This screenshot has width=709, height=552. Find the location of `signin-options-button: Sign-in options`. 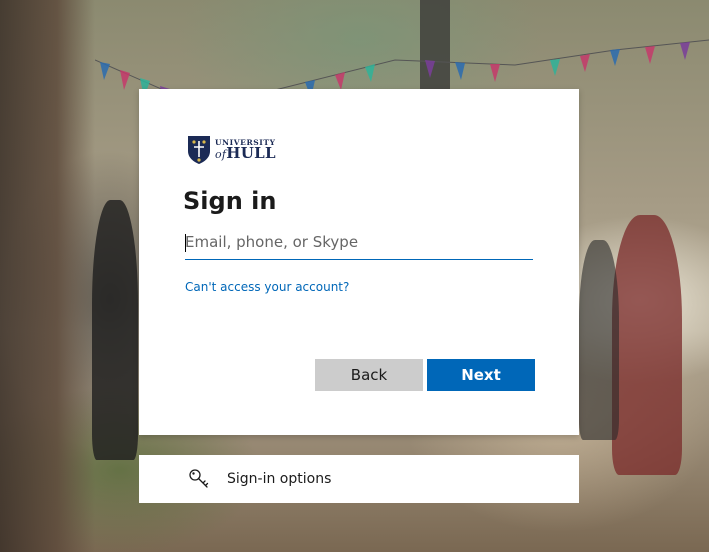

signin-options-button: Sign-in options is located at coordinates (359, 479).